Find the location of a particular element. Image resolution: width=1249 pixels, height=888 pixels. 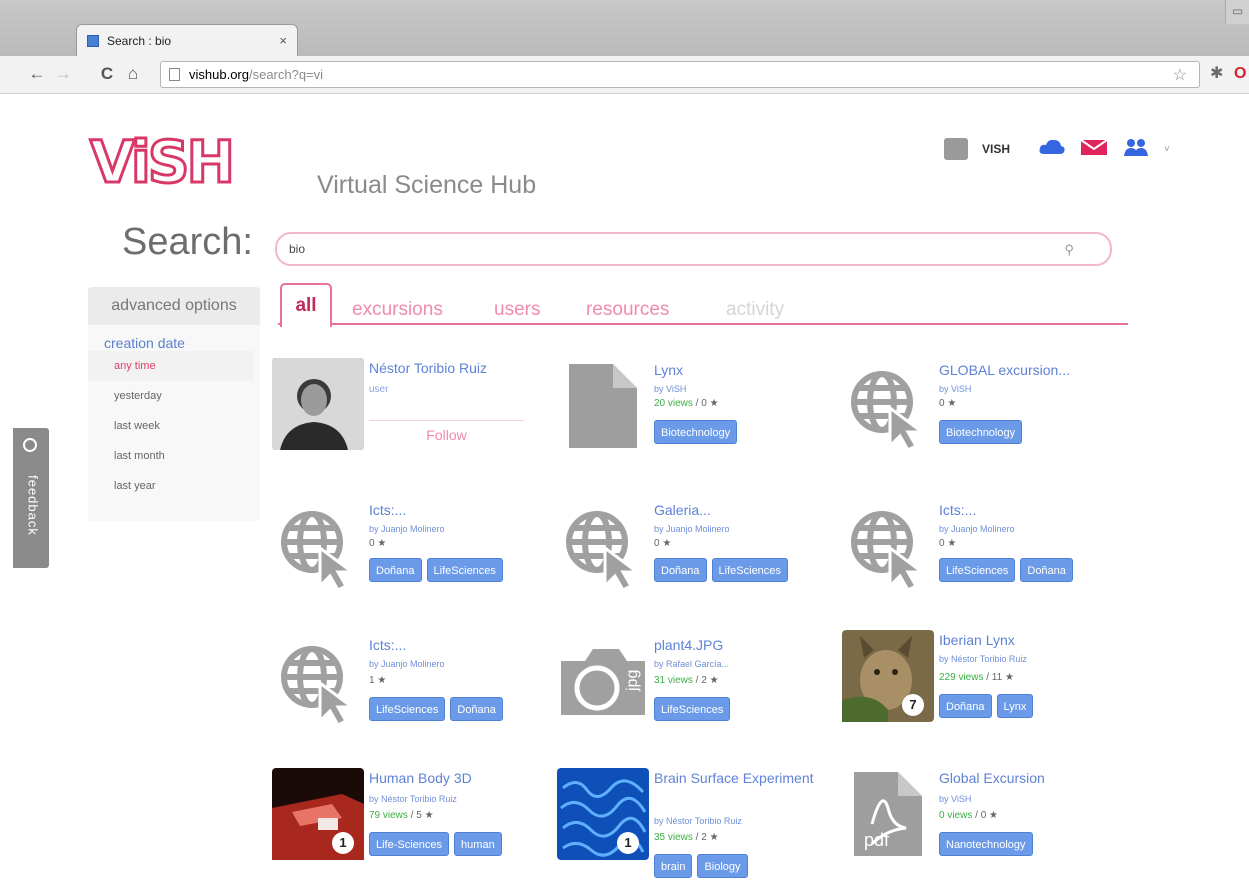

result-title: Global Excursion is located at coordinates (1026, 778).